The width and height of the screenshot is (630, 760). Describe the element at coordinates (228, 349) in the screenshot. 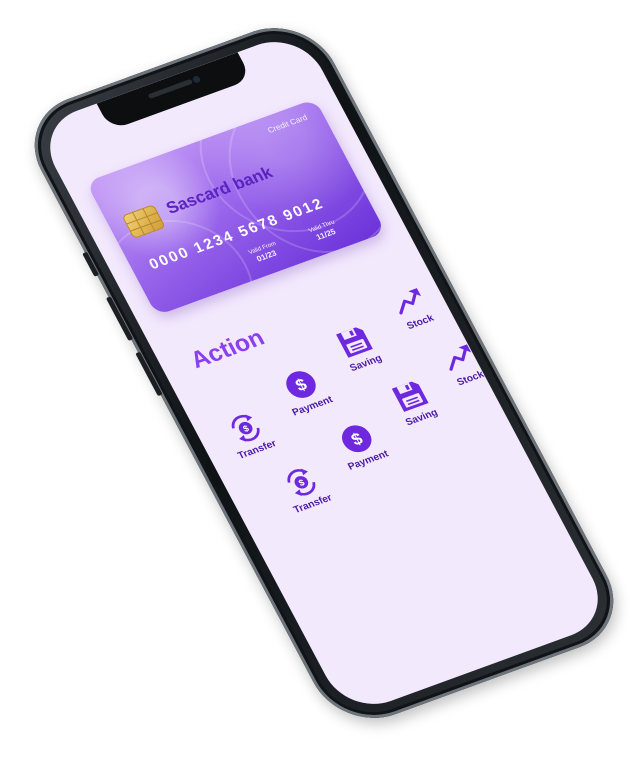

I see `action-title: Action` at that location.